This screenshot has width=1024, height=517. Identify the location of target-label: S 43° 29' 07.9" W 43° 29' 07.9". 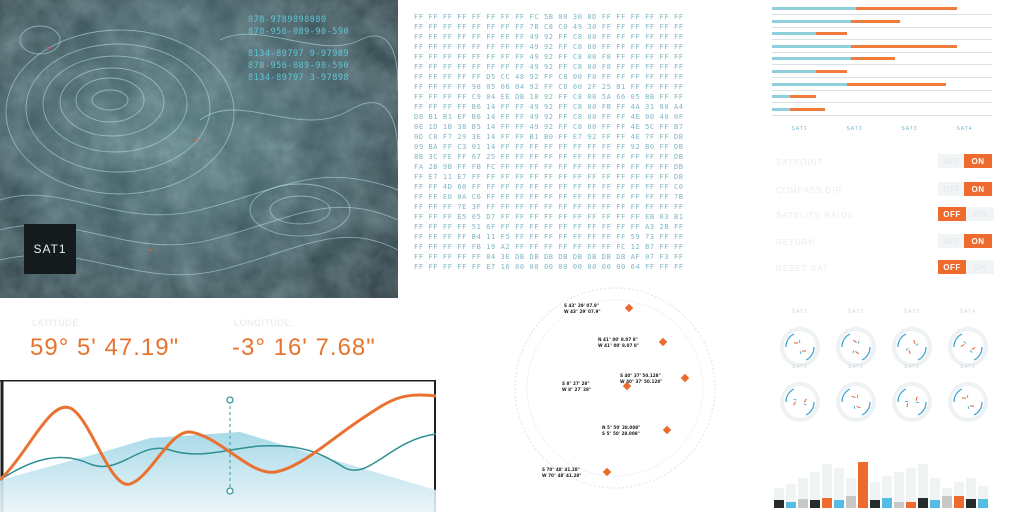
(582, 309).